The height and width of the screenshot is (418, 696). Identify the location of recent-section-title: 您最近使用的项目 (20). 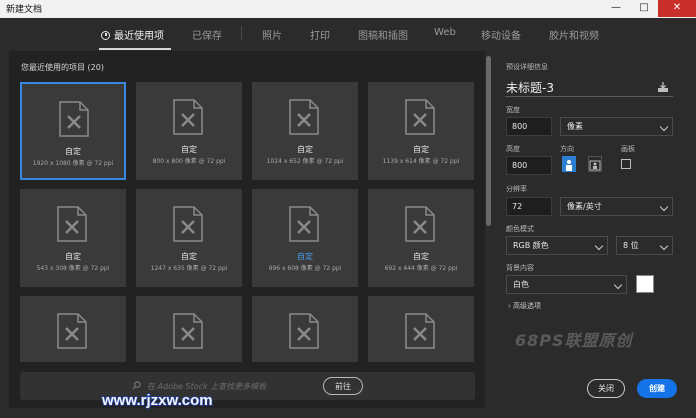
(62, 67).